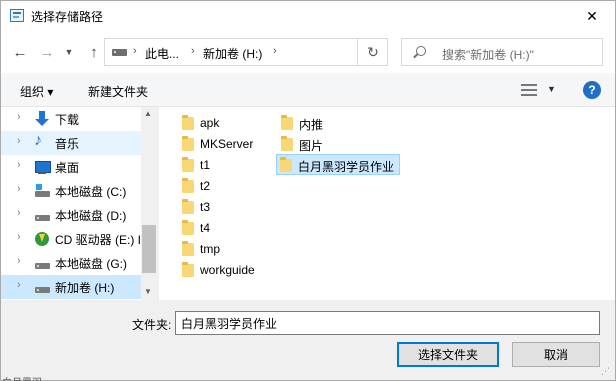 This screenshot has height=381, width=616. I want to click on folder-item: 图片, so click(318, 144).